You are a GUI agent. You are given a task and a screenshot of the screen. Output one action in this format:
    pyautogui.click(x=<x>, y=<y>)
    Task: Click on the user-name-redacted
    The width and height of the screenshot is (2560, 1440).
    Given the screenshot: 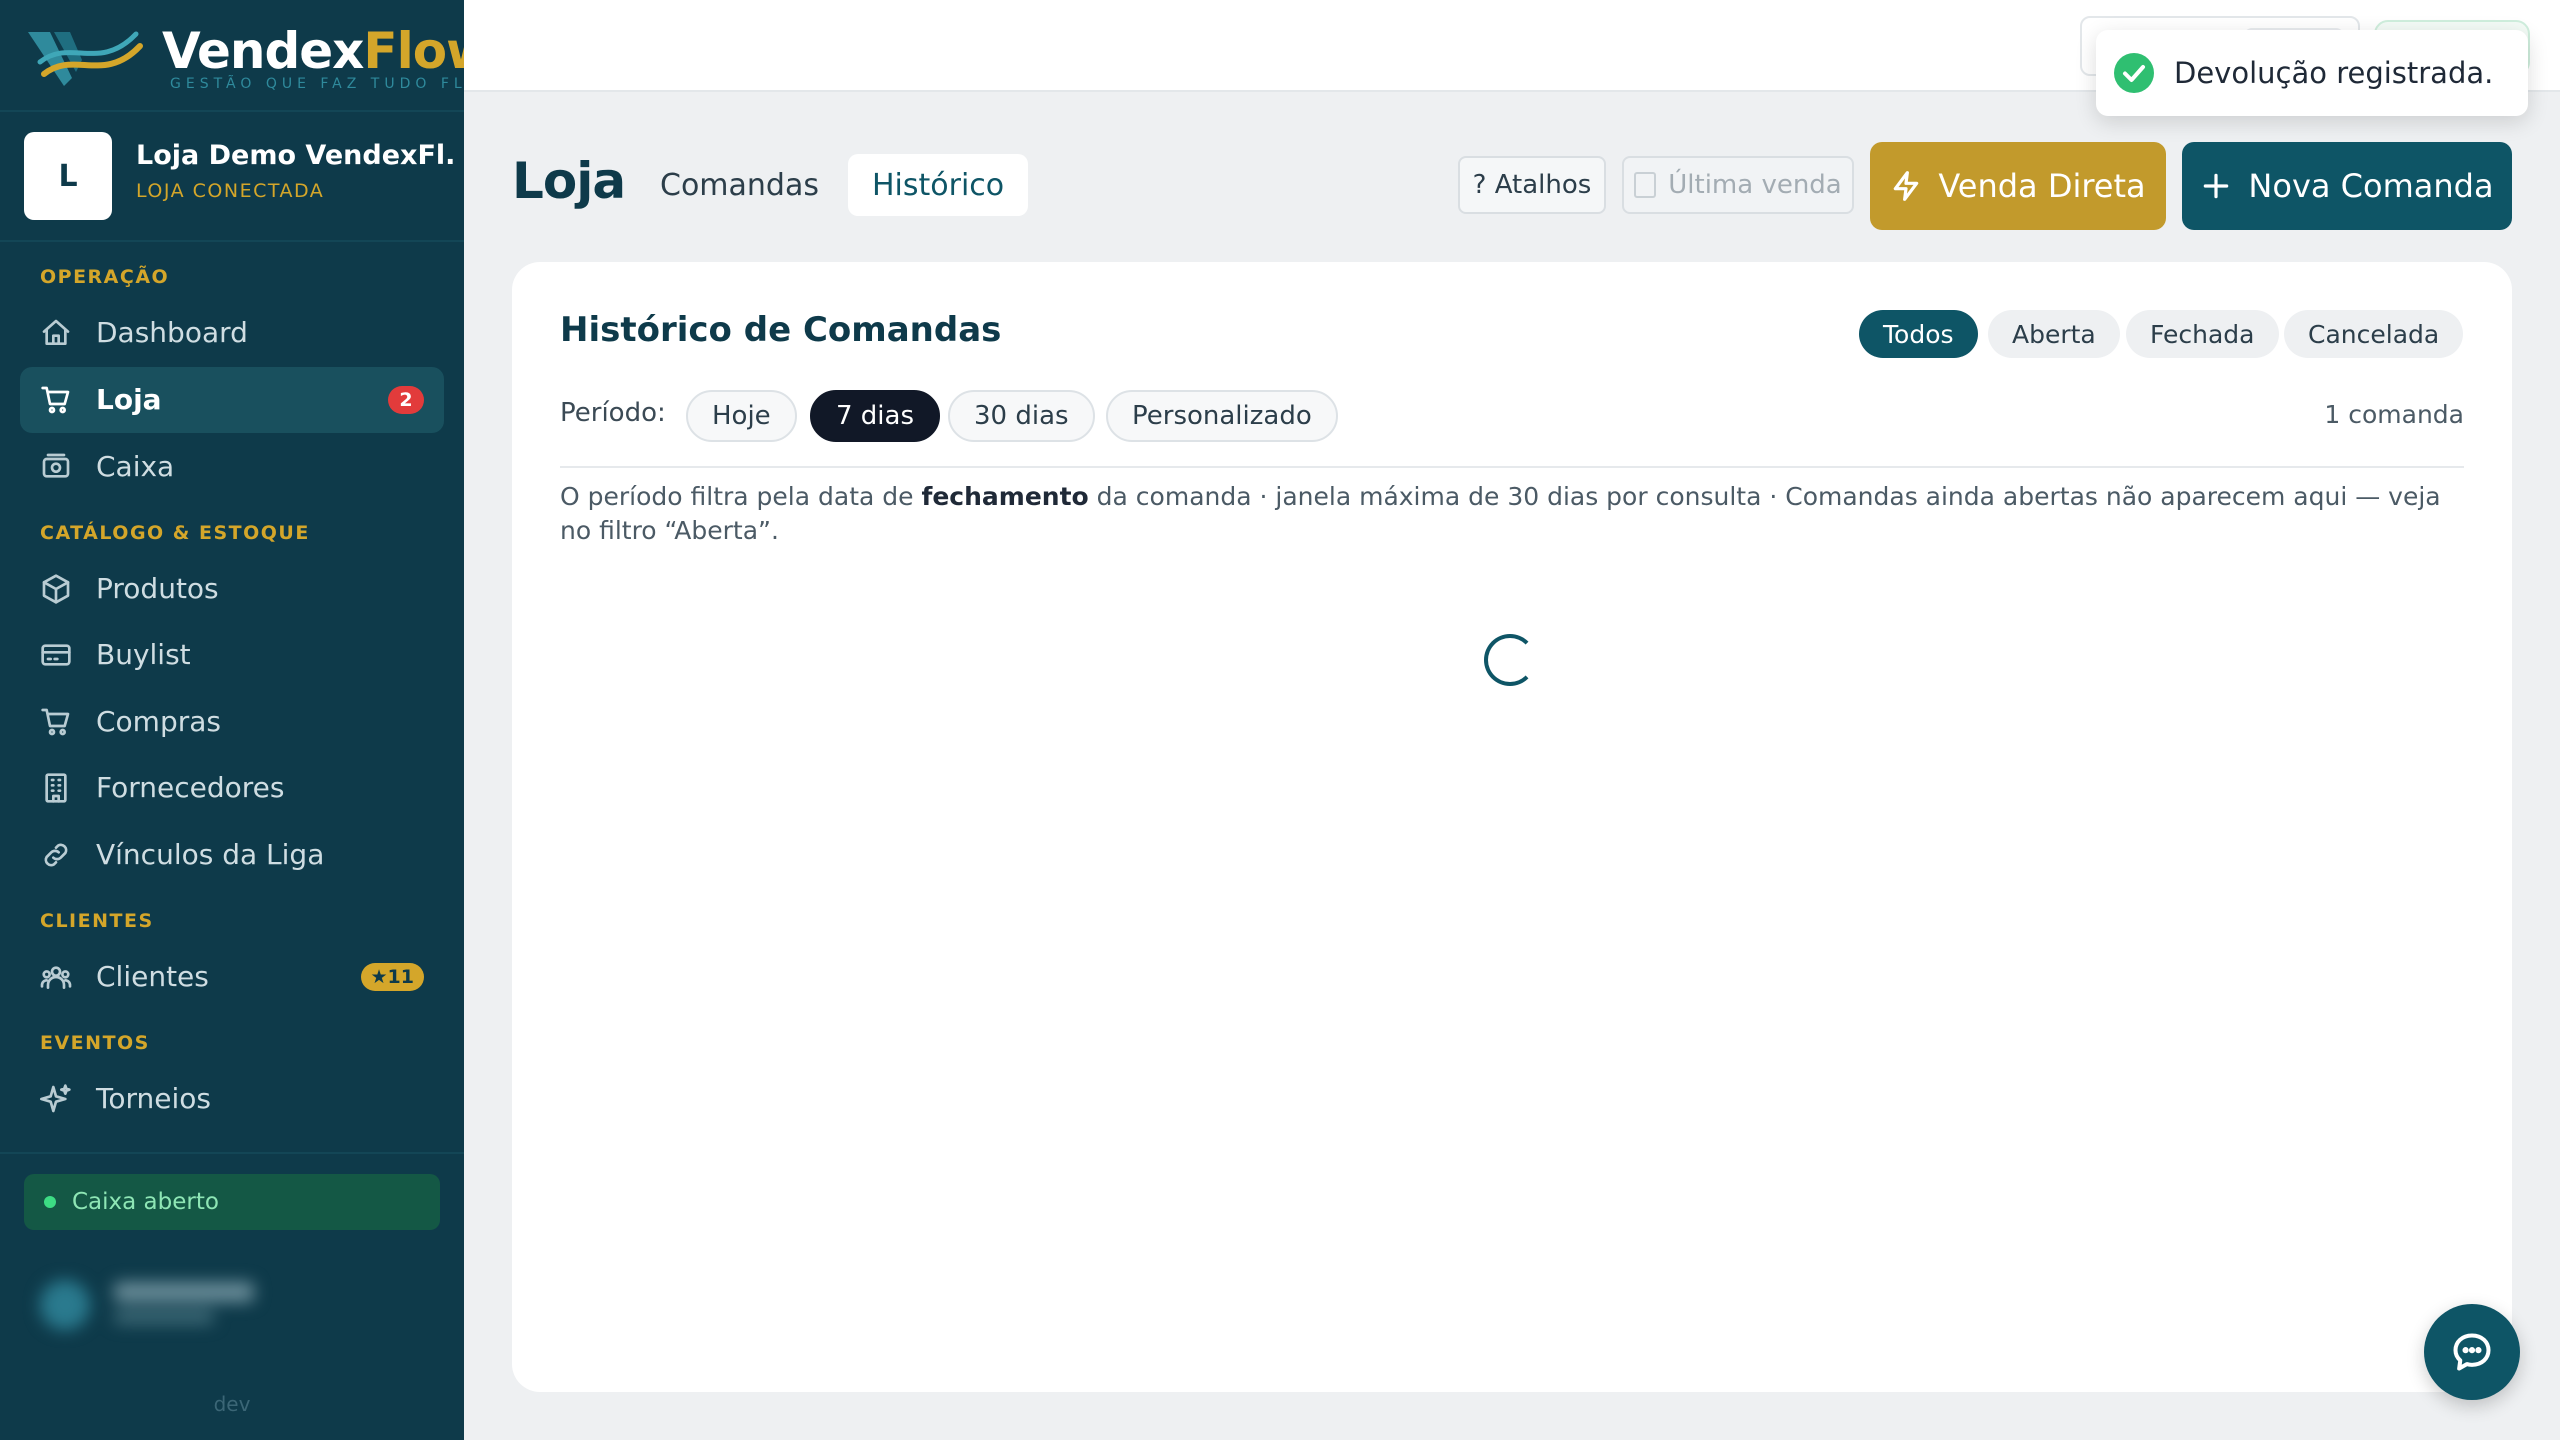 What is the action you would take?
    pyautogui.click(x=184, y=1292)
    